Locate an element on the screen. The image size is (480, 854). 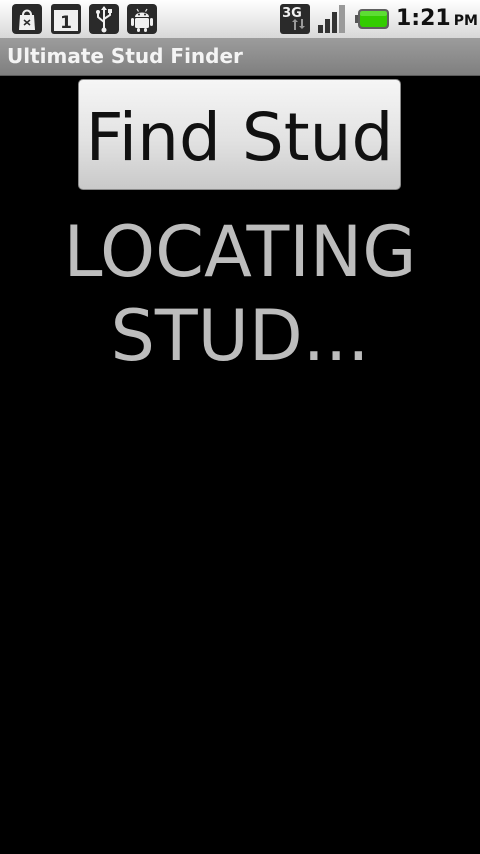
find-stud-button: Find Stud is located at coordinates (239, 134).